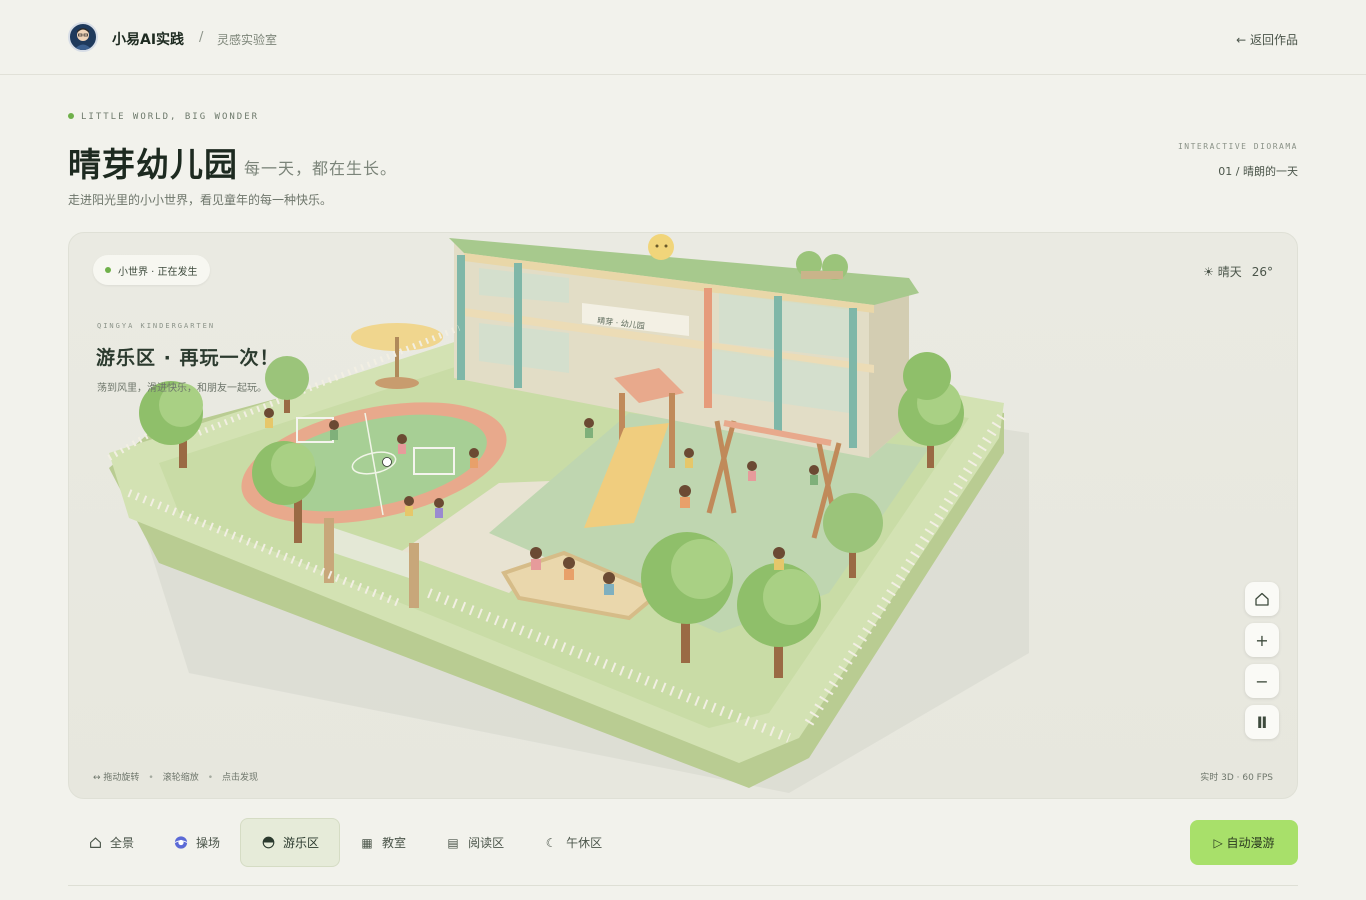  Describe the element at coordinates (551, 842) in the screenshot. I see `moon-icon: ☾` at that location.